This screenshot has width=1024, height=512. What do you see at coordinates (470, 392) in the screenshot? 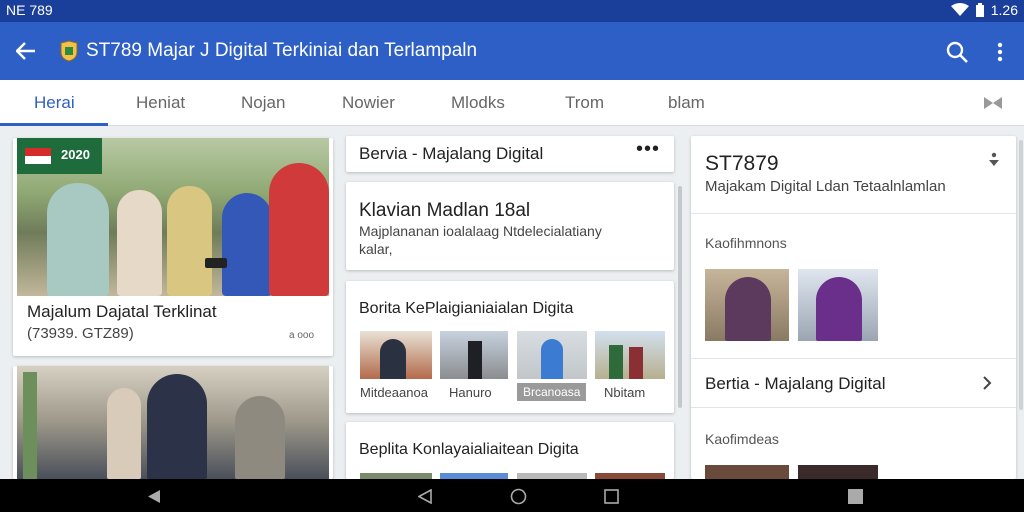
I see `gallery-caption-2: Hanuro` at bounding box center [470, 392].